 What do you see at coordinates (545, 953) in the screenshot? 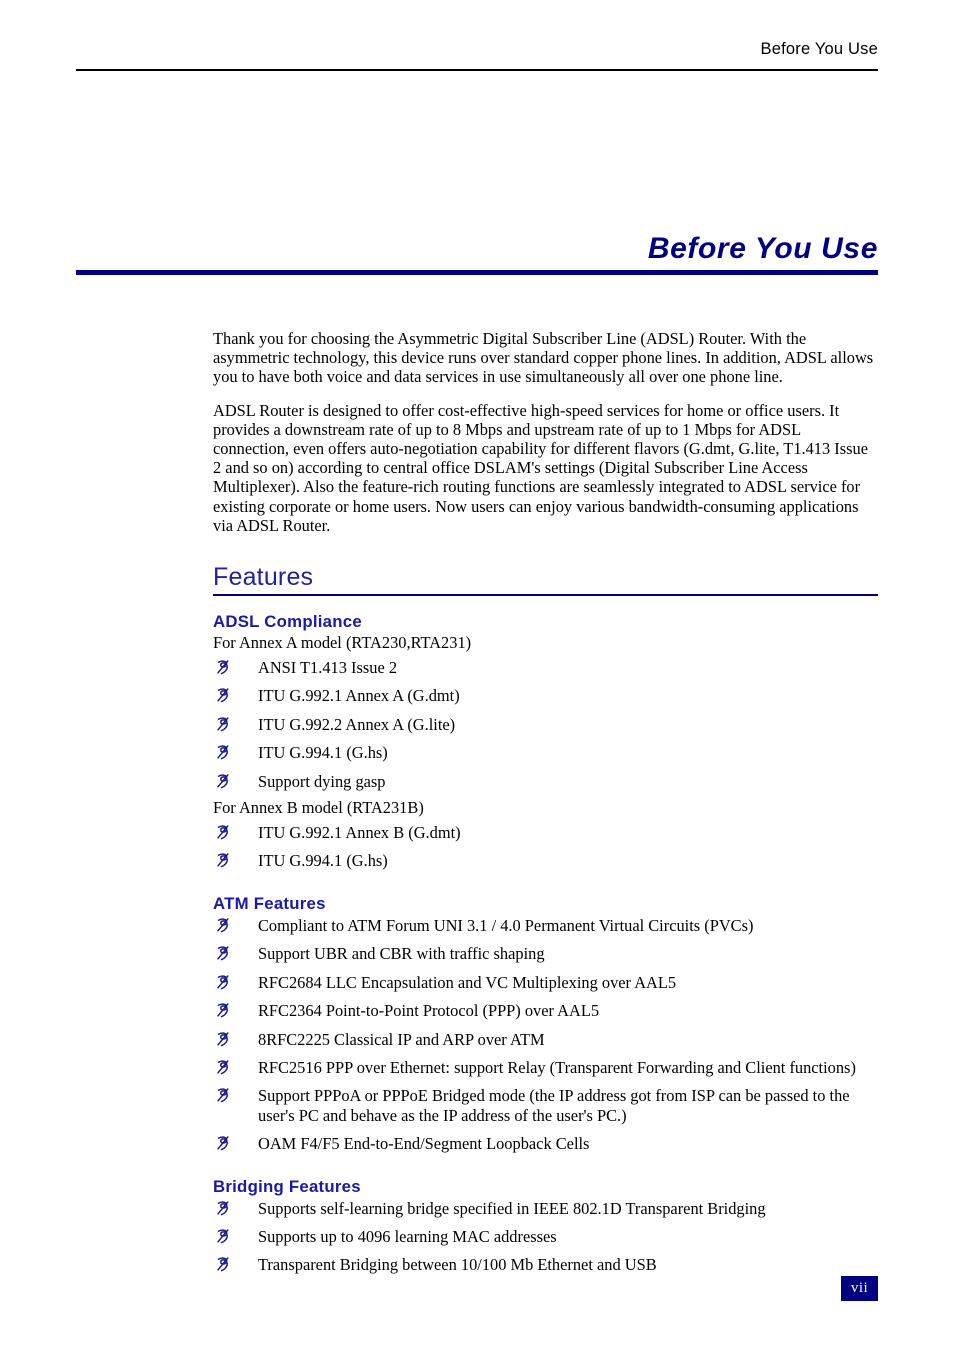
I see `list-item: Support UBR and CBR with traffic shaping` at bounding box center [545, 953].